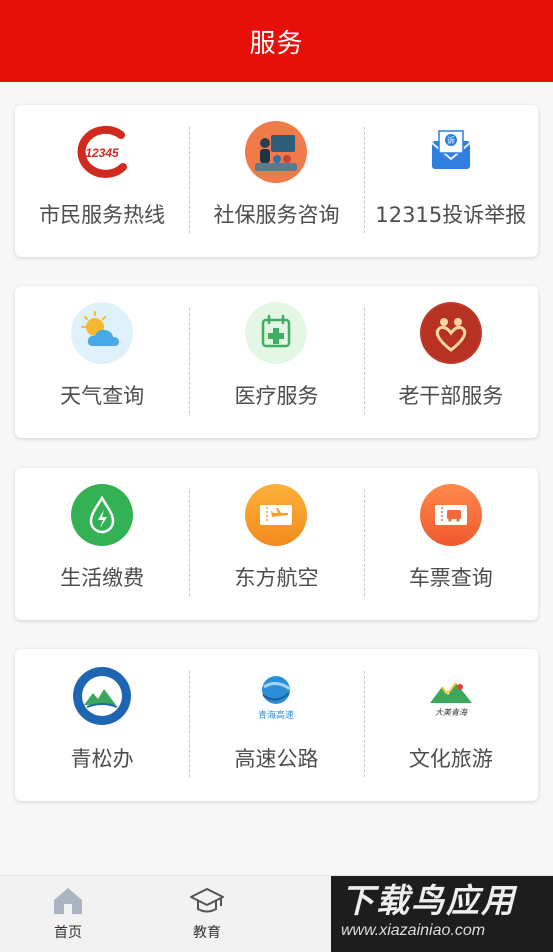 Image resolution: width=553 pixels, height=952 pixels. What do you see at coordinates (102, 333) in the screenshot?
I see `weather-sun-cloud-icon` at bounding box center [102, 333].